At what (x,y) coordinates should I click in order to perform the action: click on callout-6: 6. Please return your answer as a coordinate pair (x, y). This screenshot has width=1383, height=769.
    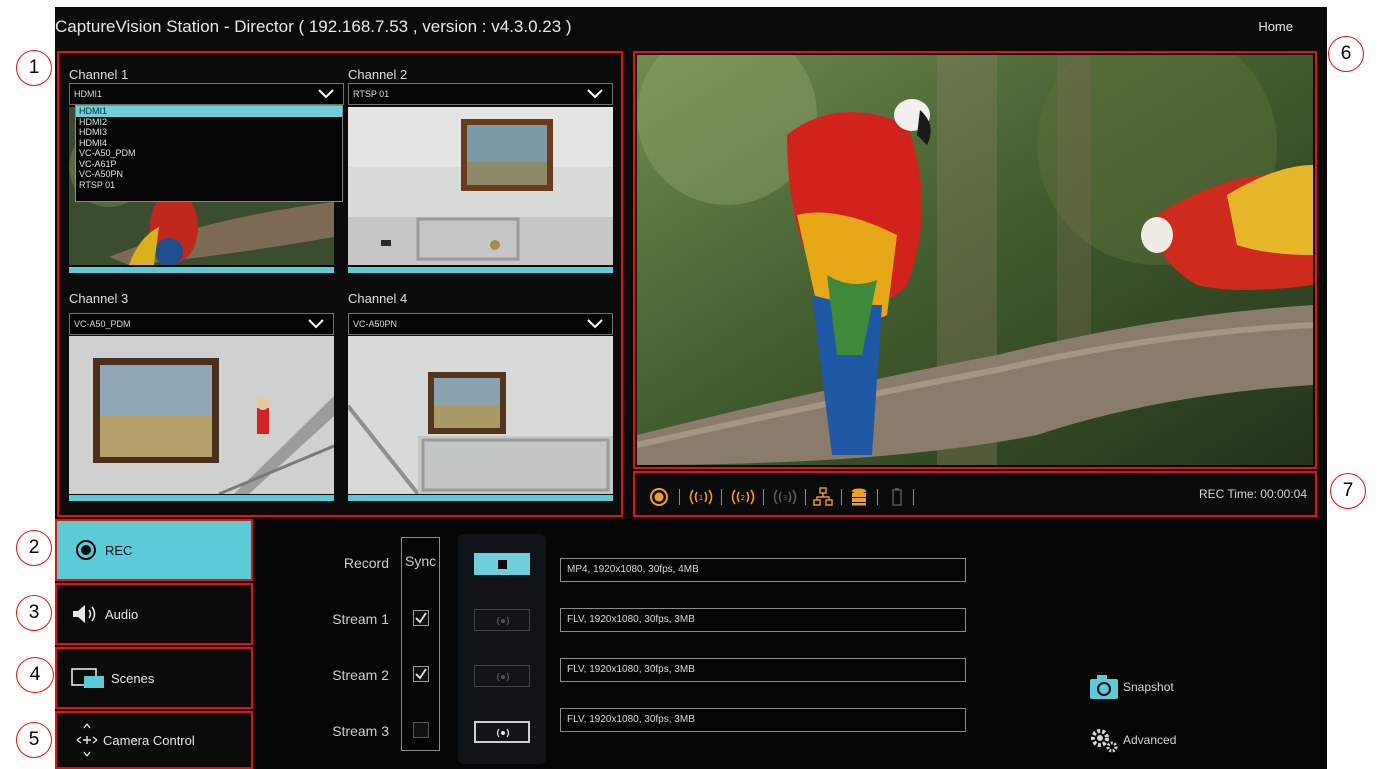
    Looking at the image, I should click on (1346, 54).